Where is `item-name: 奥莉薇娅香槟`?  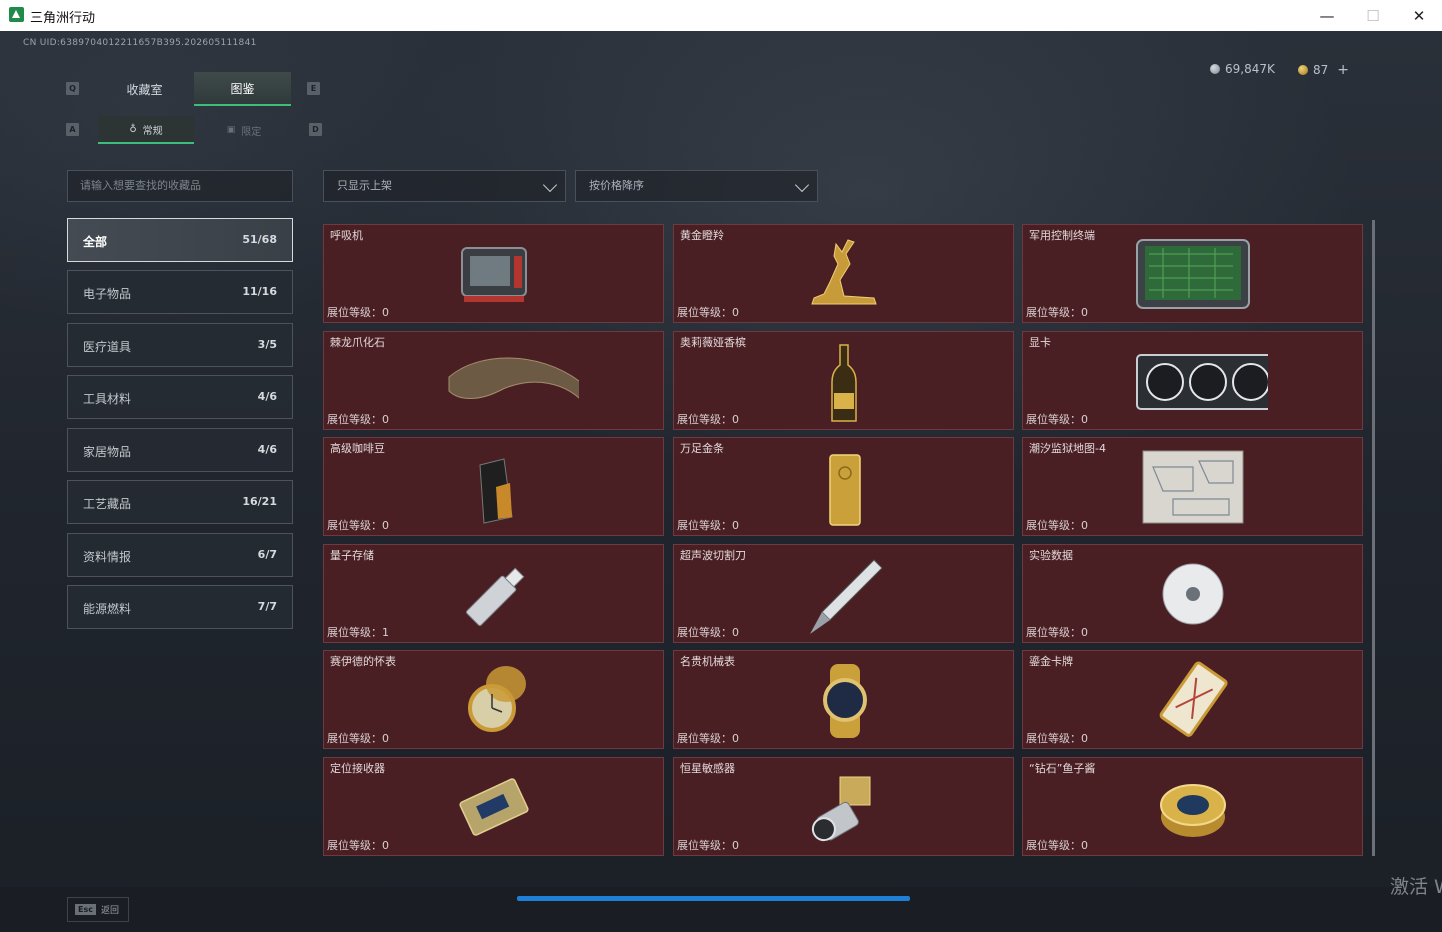
item-name: 奥莉薇娅香槟 is located at coordinates (713, 342).